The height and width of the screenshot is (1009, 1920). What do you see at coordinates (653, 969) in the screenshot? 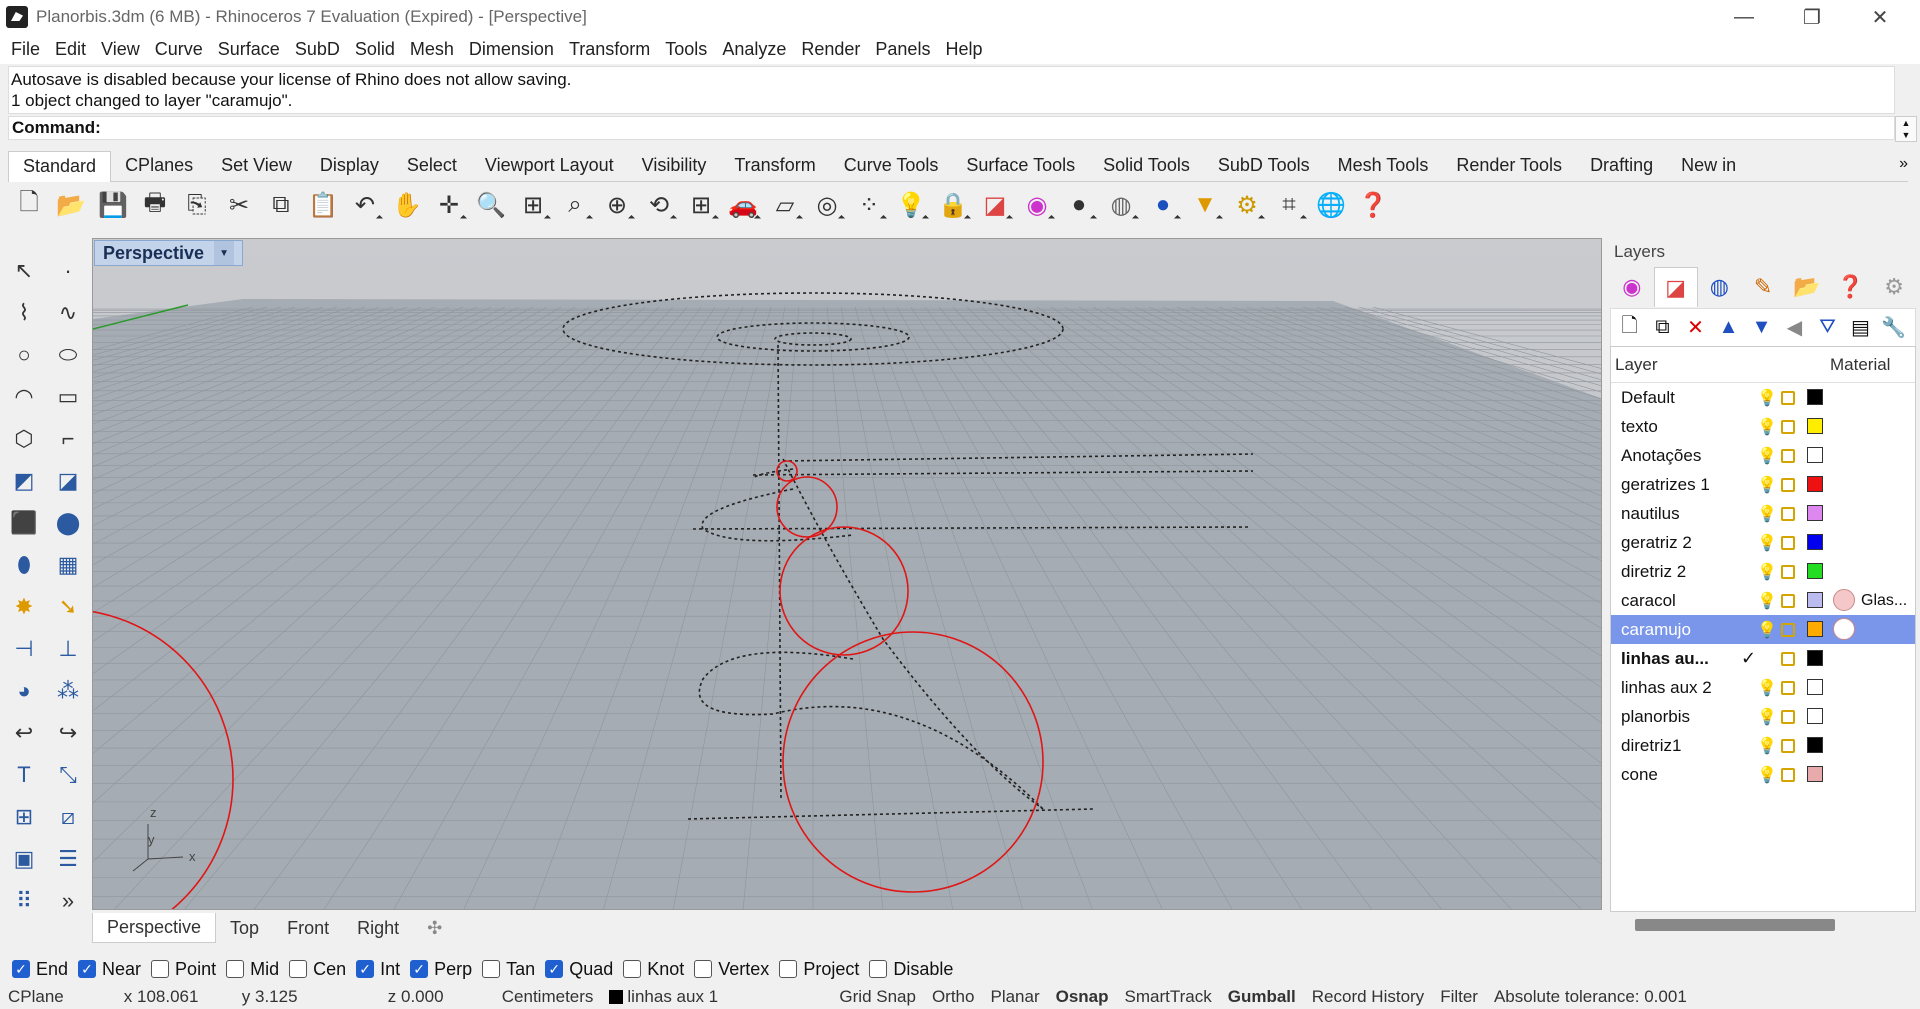
I see `osnap-knot: Knot` at bounding box center [653, 969].